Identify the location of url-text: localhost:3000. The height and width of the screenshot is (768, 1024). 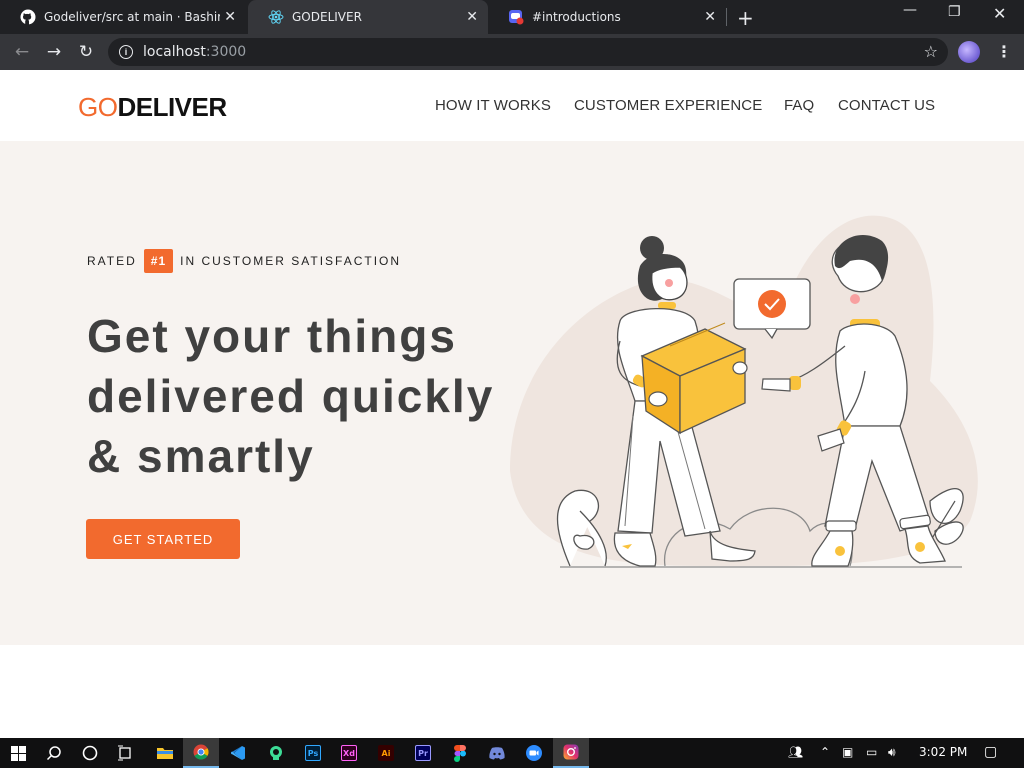
(194, 52).